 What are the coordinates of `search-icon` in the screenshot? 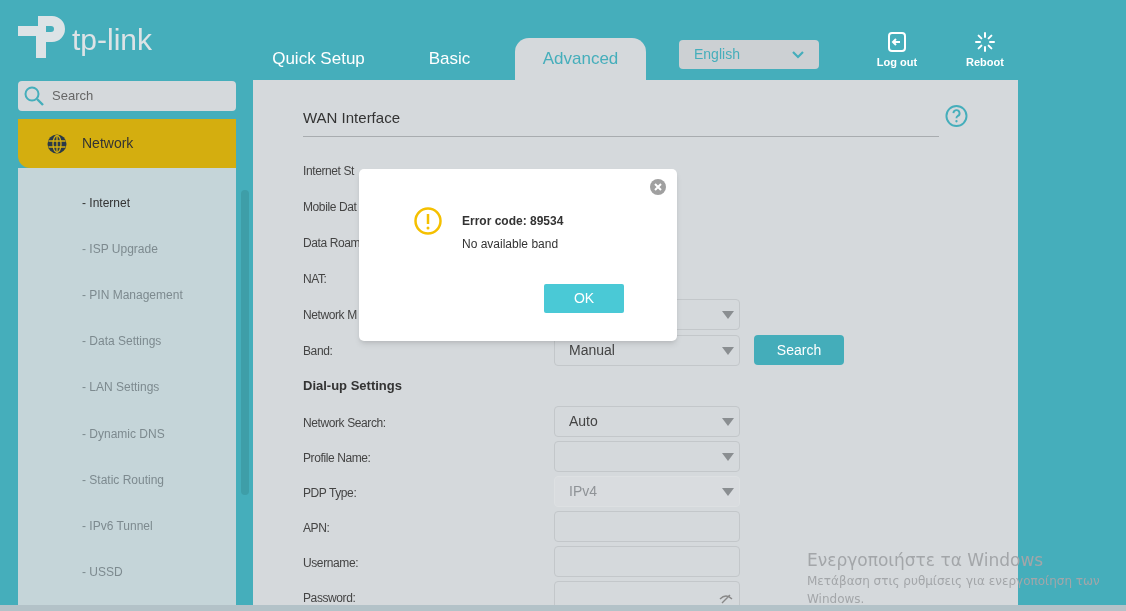 It's located at (34, 96).